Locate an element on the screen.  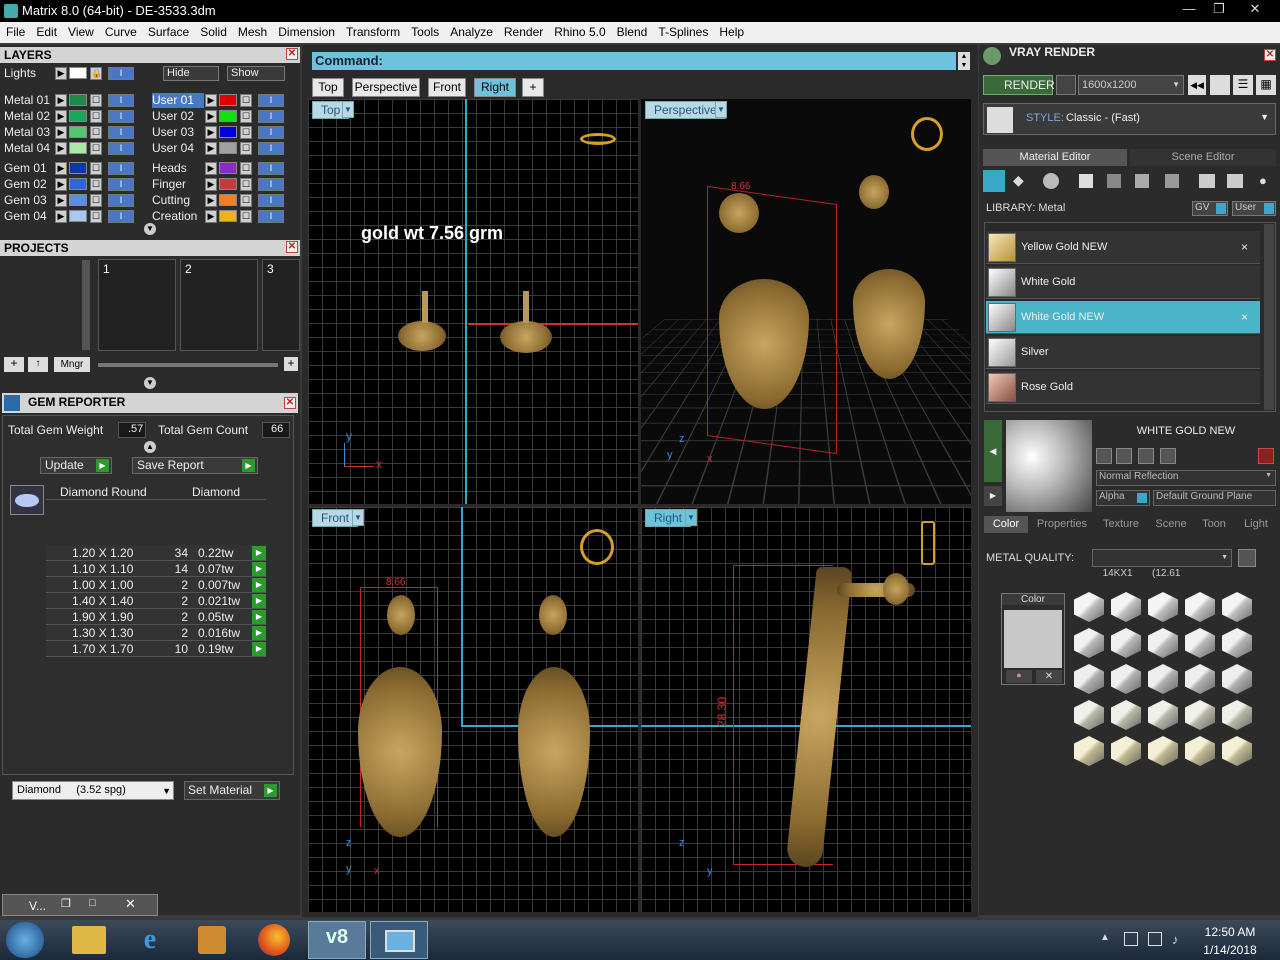
viewport-top: Top ▼ gold wt 7.56 grm y x is located at coordinates (473, 301).